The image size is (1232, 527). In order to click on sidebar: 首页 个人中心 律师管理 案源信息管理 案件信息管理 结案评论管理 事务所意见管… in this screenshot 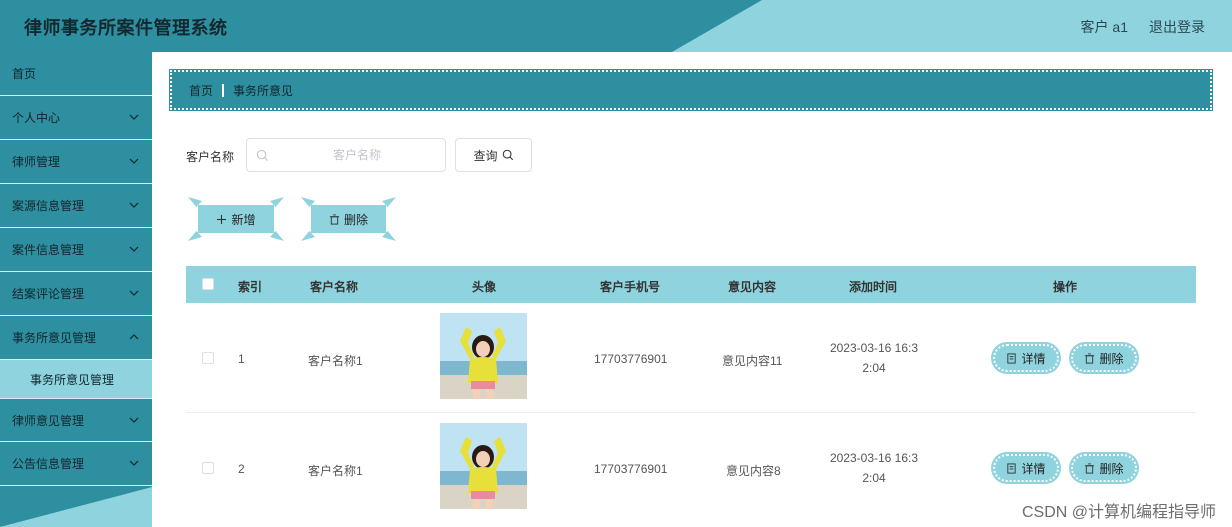, I will do `click(76, 289)`.